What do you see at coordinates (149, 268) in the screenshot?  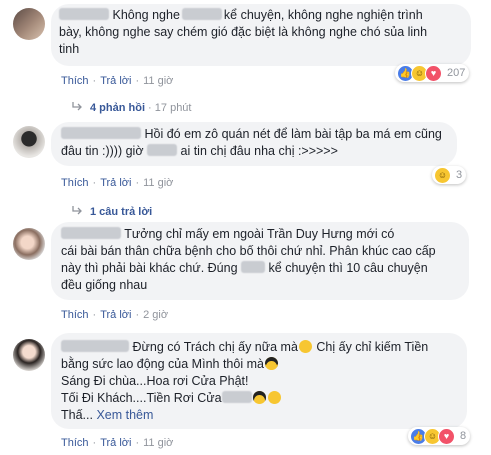 I see `comment-text: này thì phải bài khác chứ. Đúng` at bounding box center [149, 268].